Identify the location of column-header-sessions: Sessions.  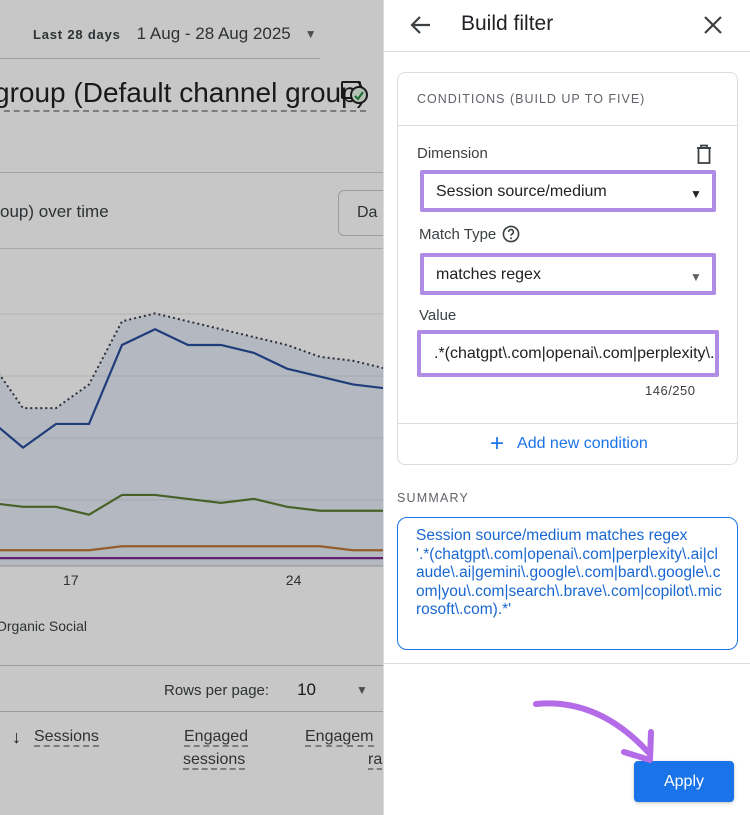
(66, 737).